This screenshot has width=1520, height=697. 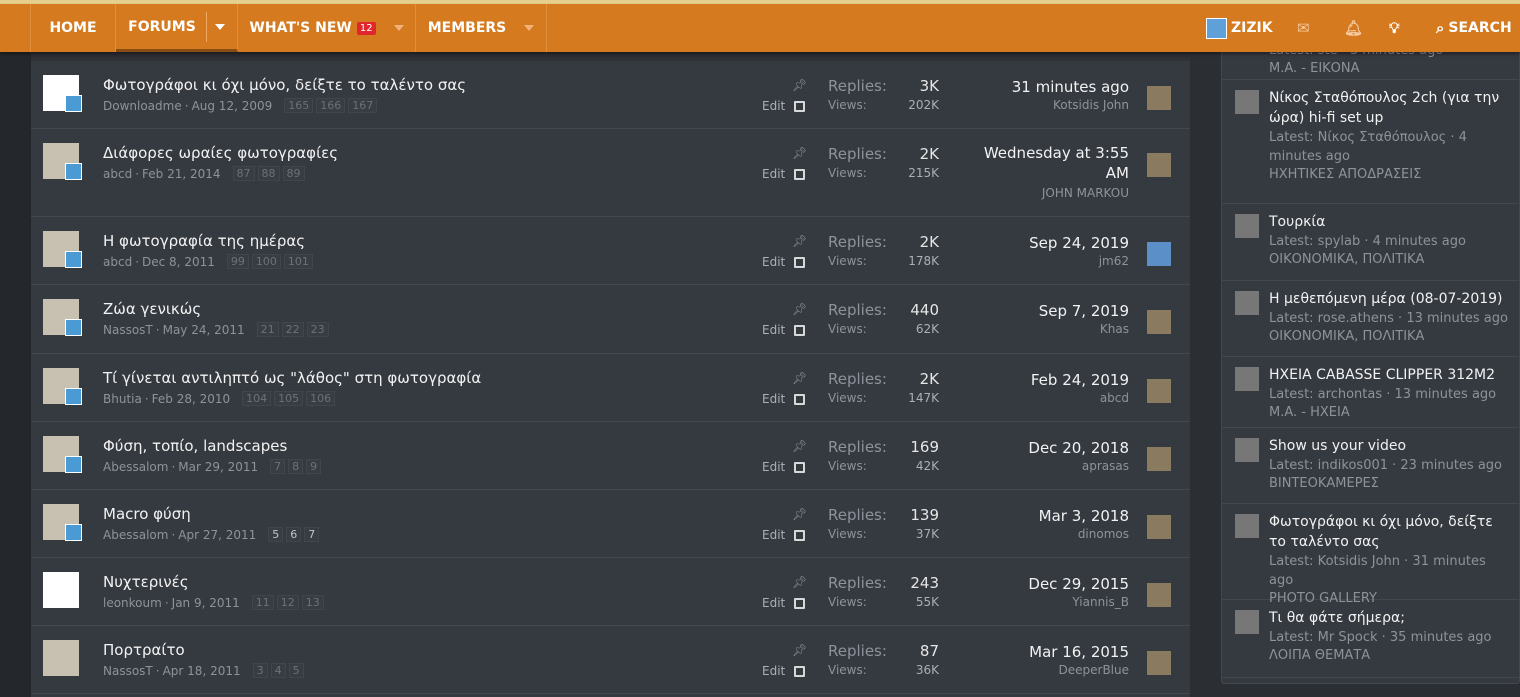 What do you see at coordinates (1389, 175) in the screenshot?
I see `latest-post-forum: ΗΧΗΤΙΚΕΣ ΑΠΟΔΡΑΣΕΙΣ` at bounding box center [1389, 175].